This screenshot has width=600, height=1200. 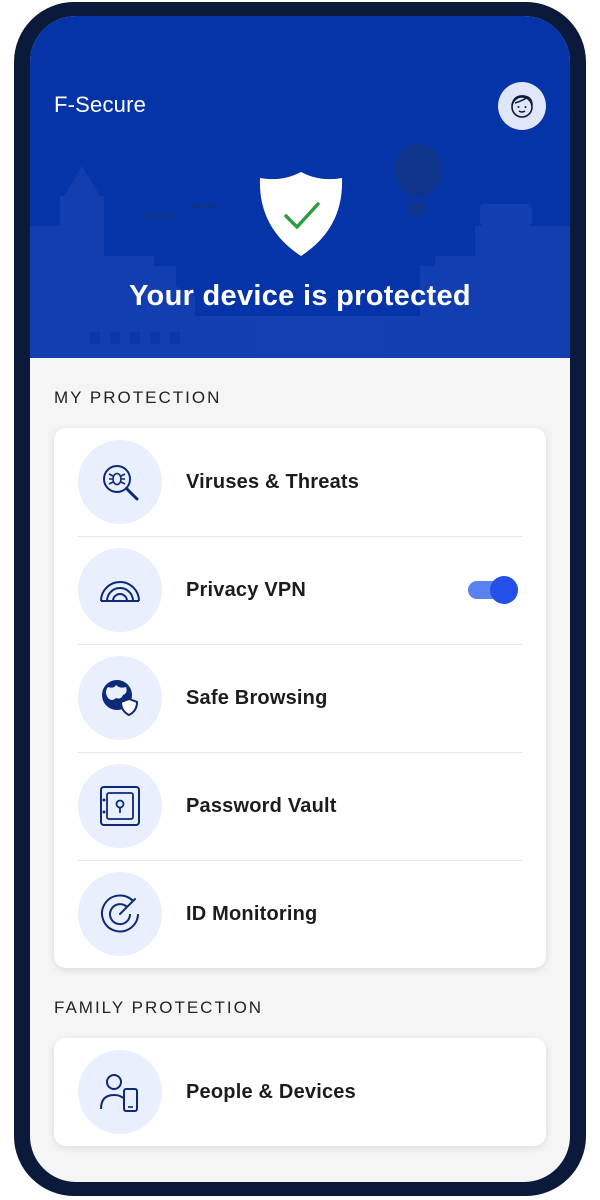 I want to click on item-label: Viruses & Threats, so click(x=273, y=482).